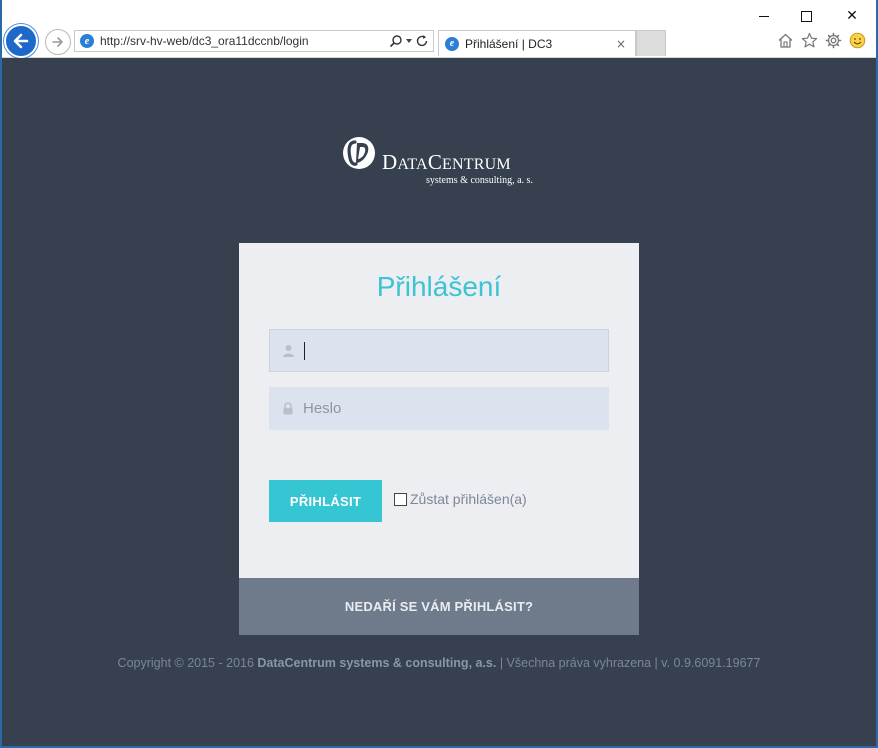  I want to click on forward-arrow-icon, so click(57, 42).